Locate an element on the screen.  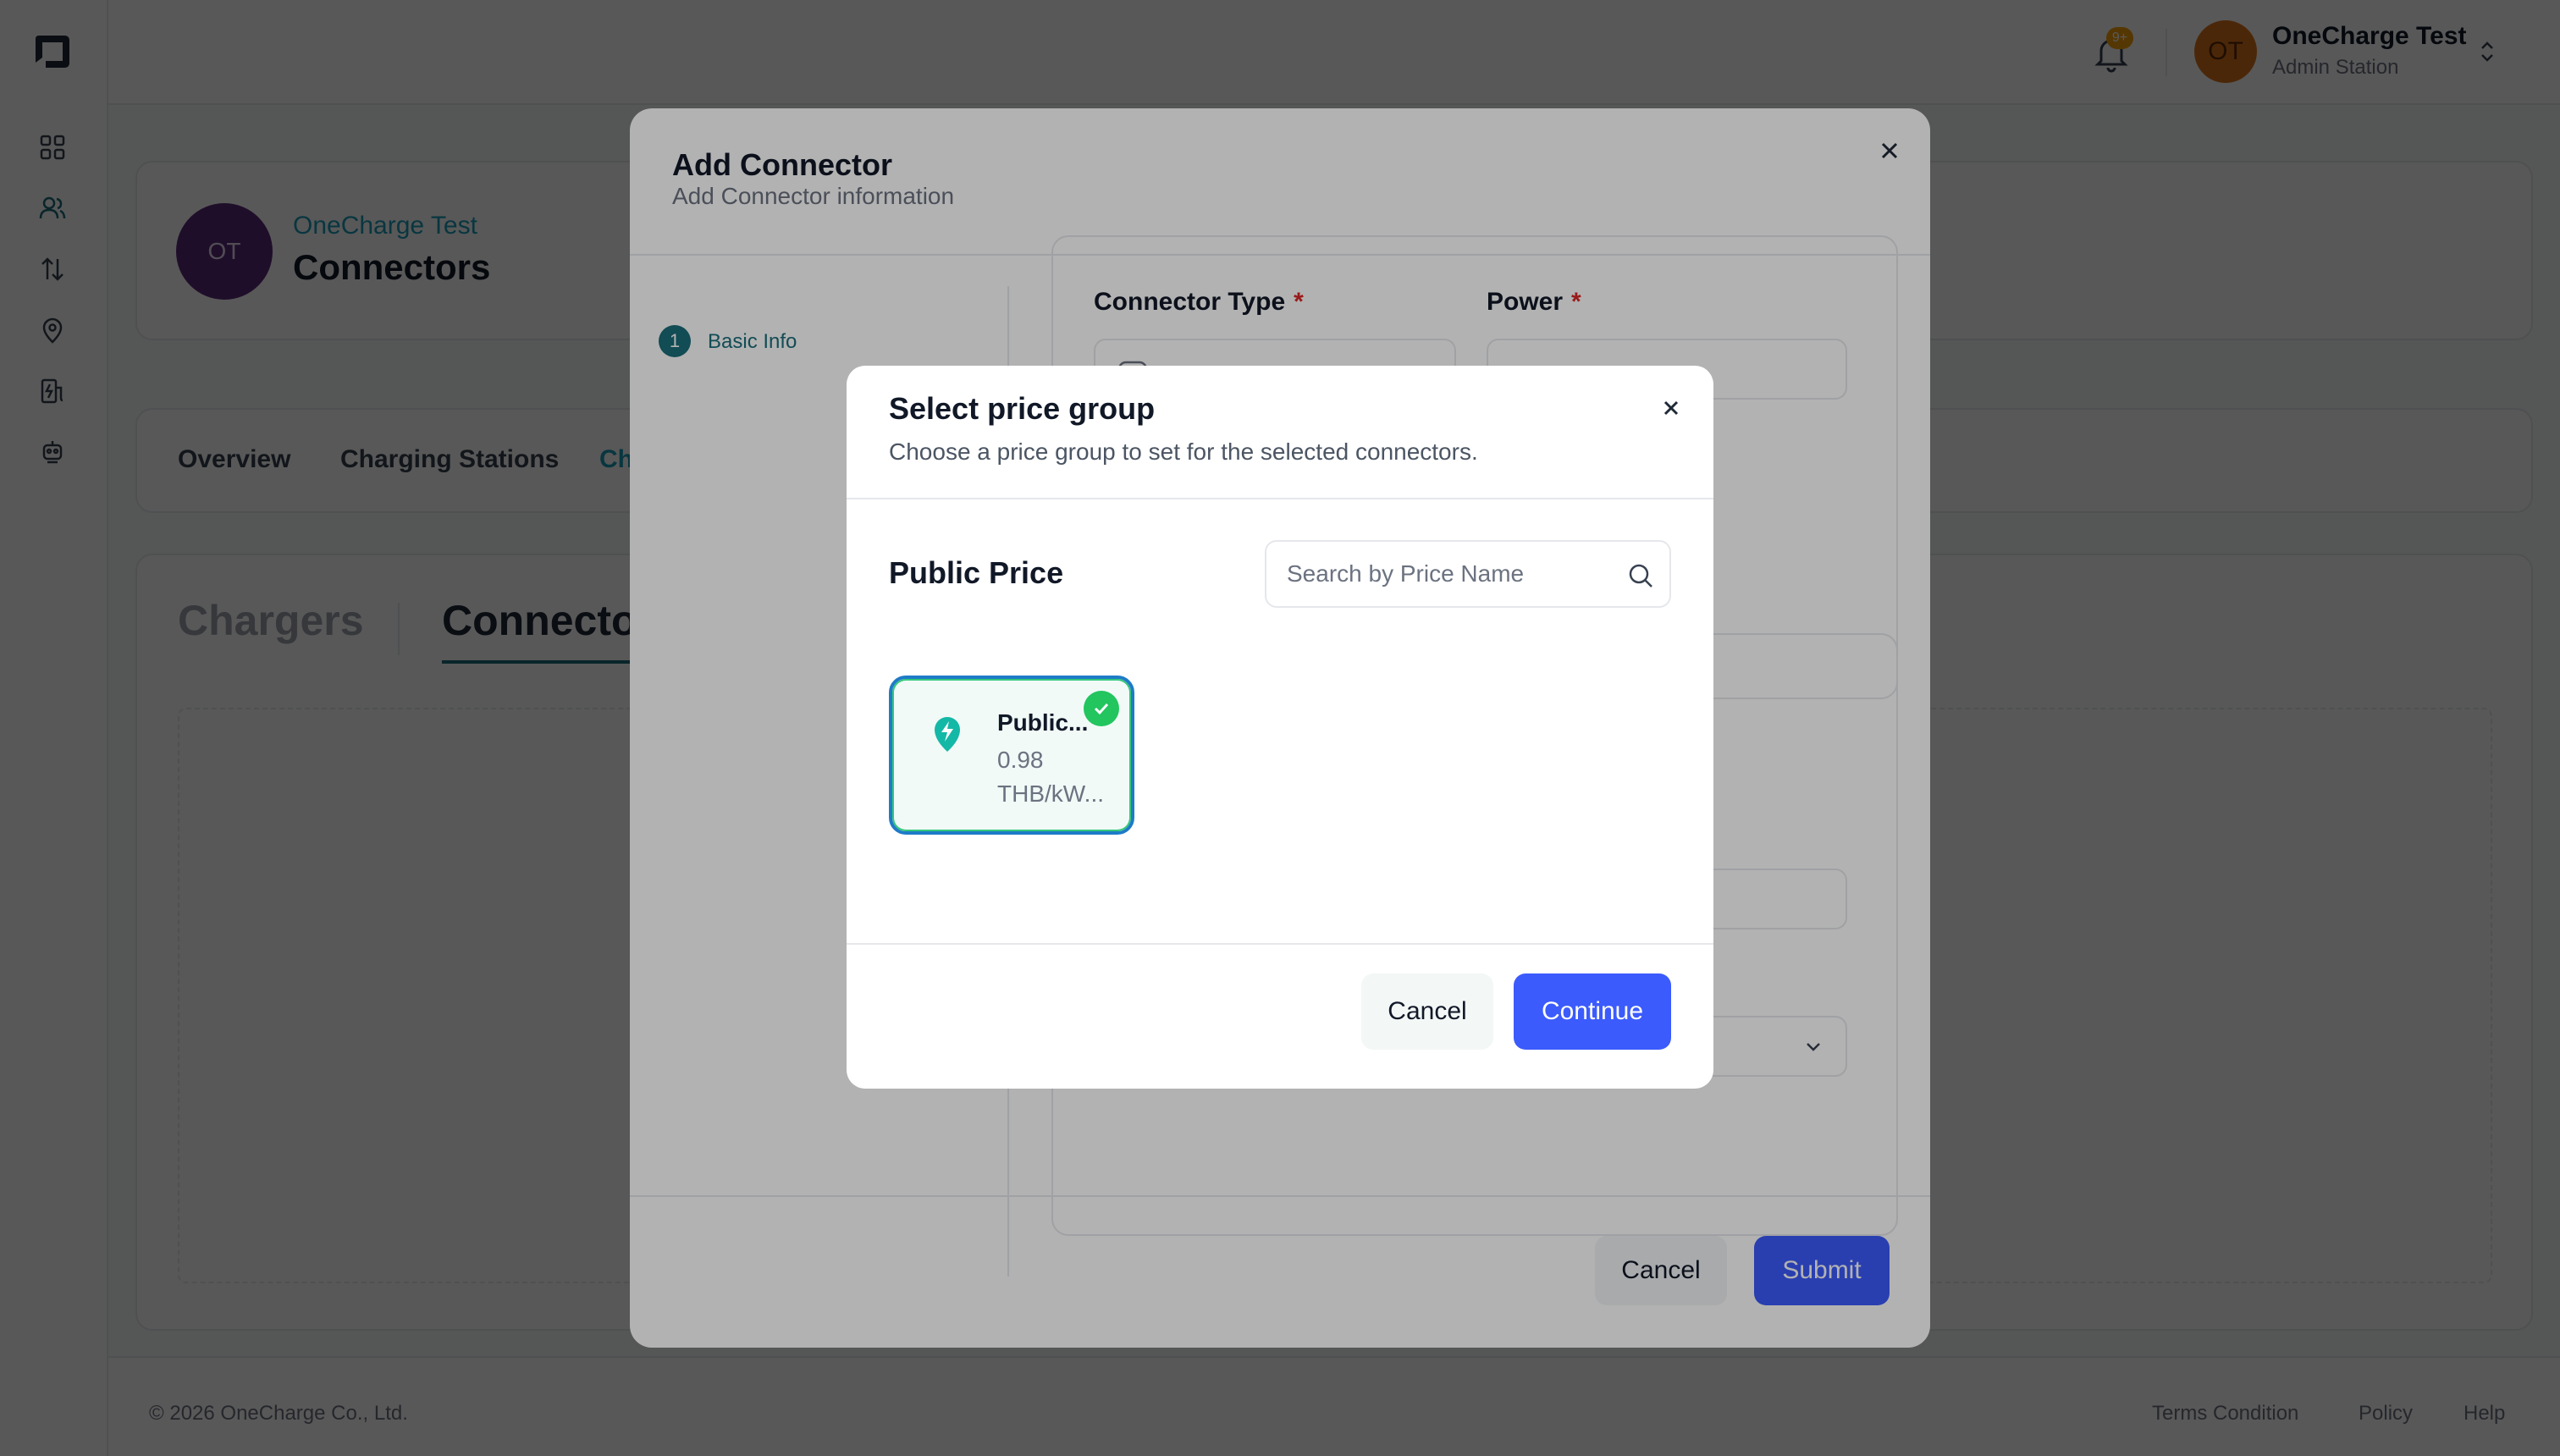
modal-title: Select price group is located at coordinates (1022, 408).